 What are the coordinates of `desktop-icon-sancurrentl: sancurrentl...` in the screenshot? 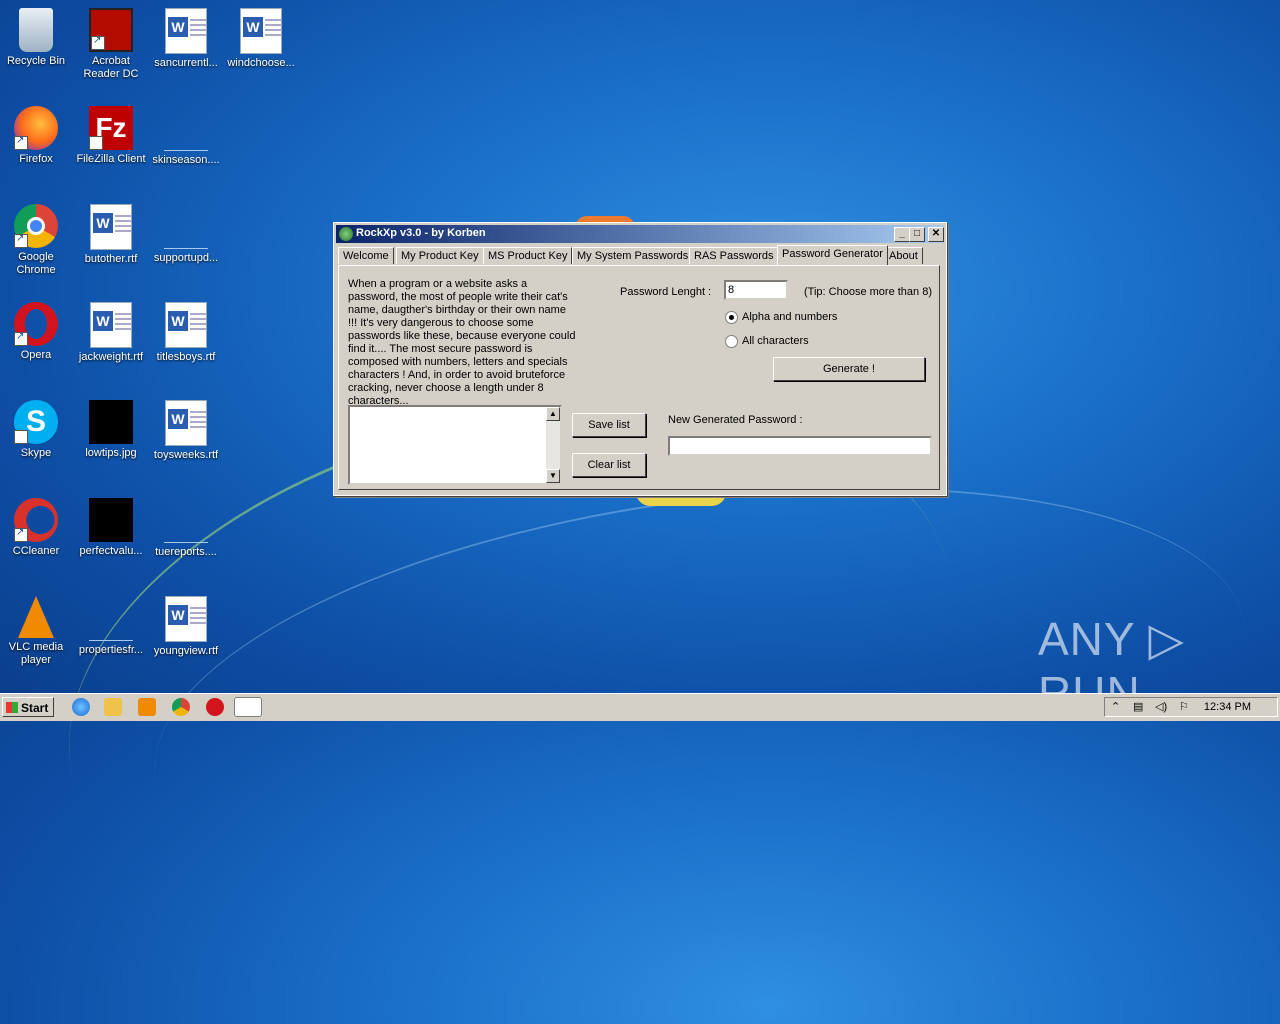 It's located at (186, 39).